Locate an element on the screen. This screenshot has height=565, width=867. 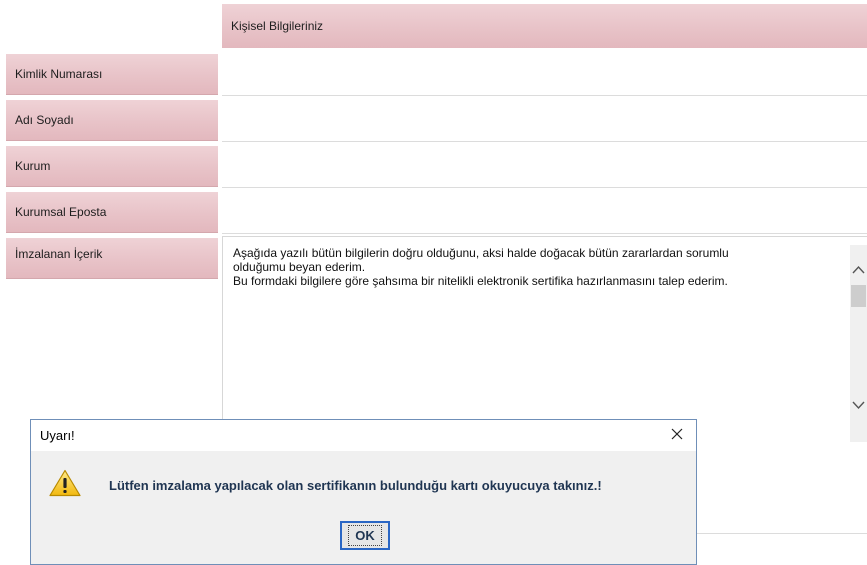
scroll-up-icon is located at coordinates (858, 269).